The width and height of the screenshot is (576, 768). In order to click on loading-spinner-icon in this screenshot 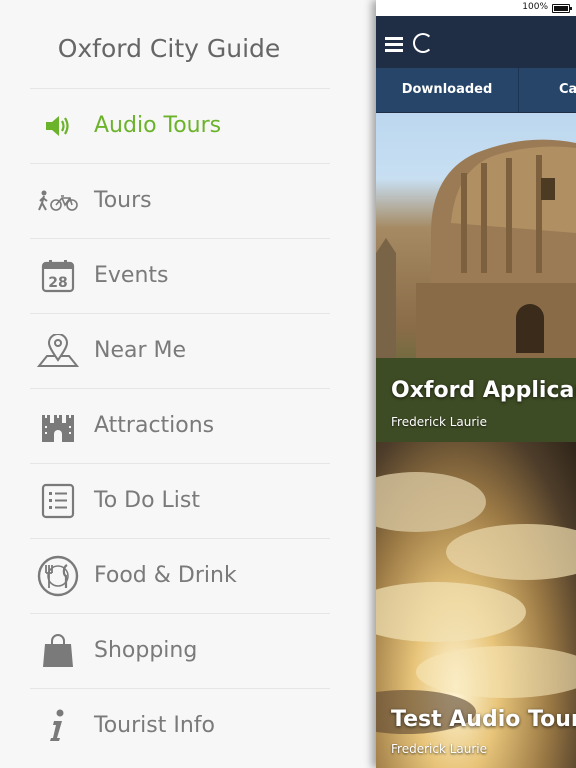, I will do `click(423, 43)`.